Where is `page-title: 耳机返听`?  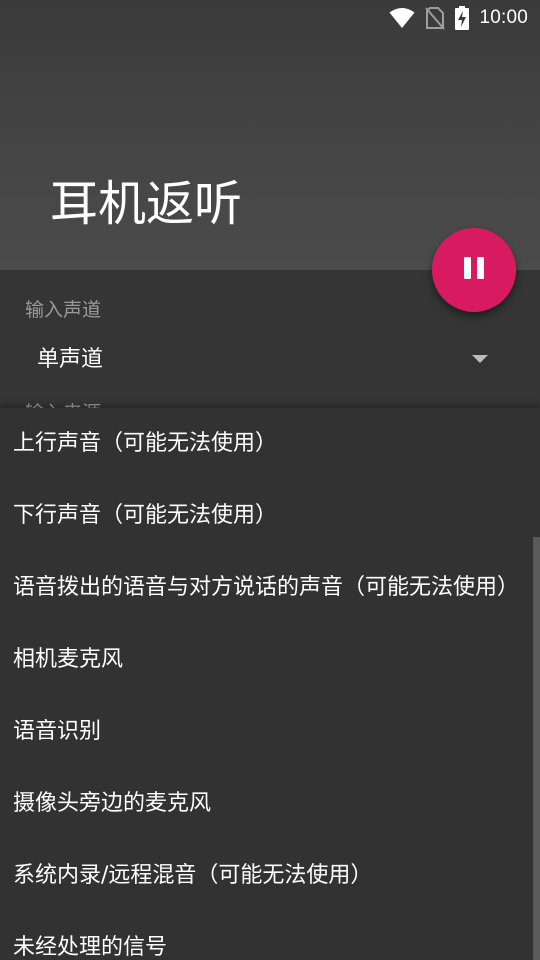 page-title: 耳机返听 is located at coordinates (146, 204).